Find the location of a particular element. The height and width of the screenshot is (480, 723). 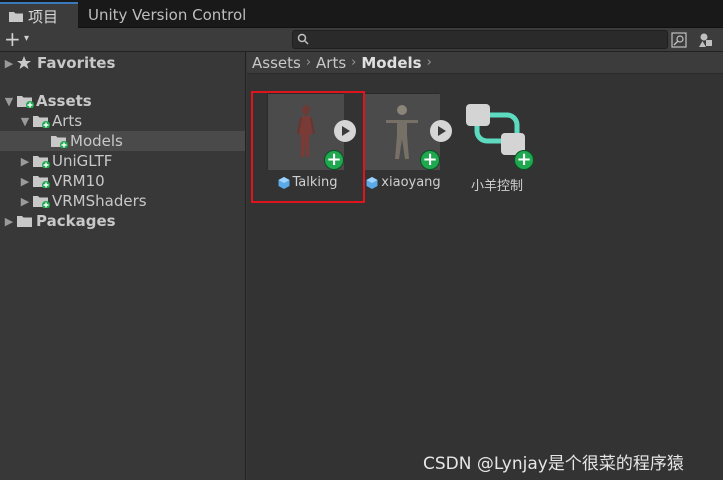

asset-name: 小羊控制 is located at coordinates (496, 186).